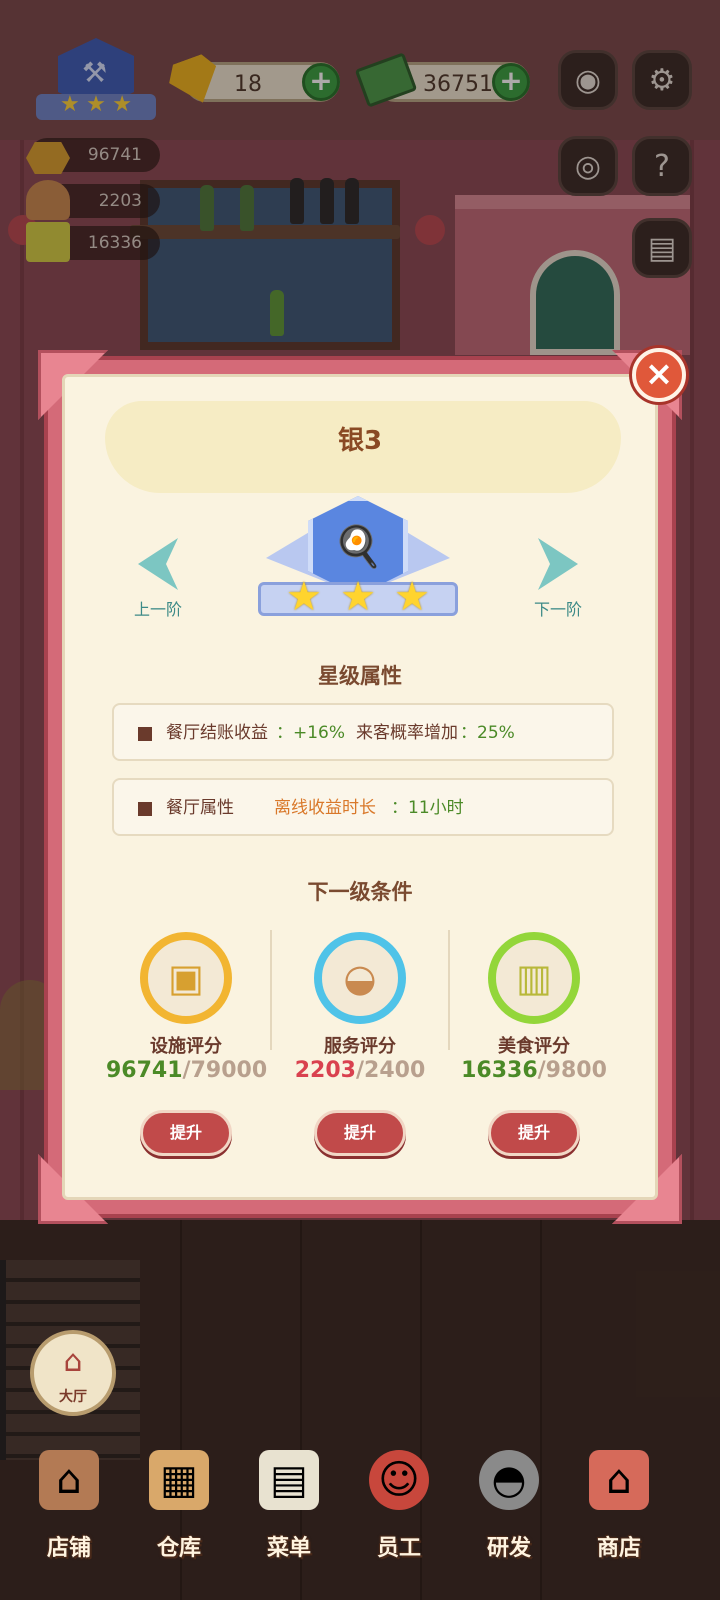 The height and width of the screenshot is (1600, 720). I want to click on property-row: 餐厅结账收益 ：+16% 来客概率增加 ：25%, so click(363, 732).